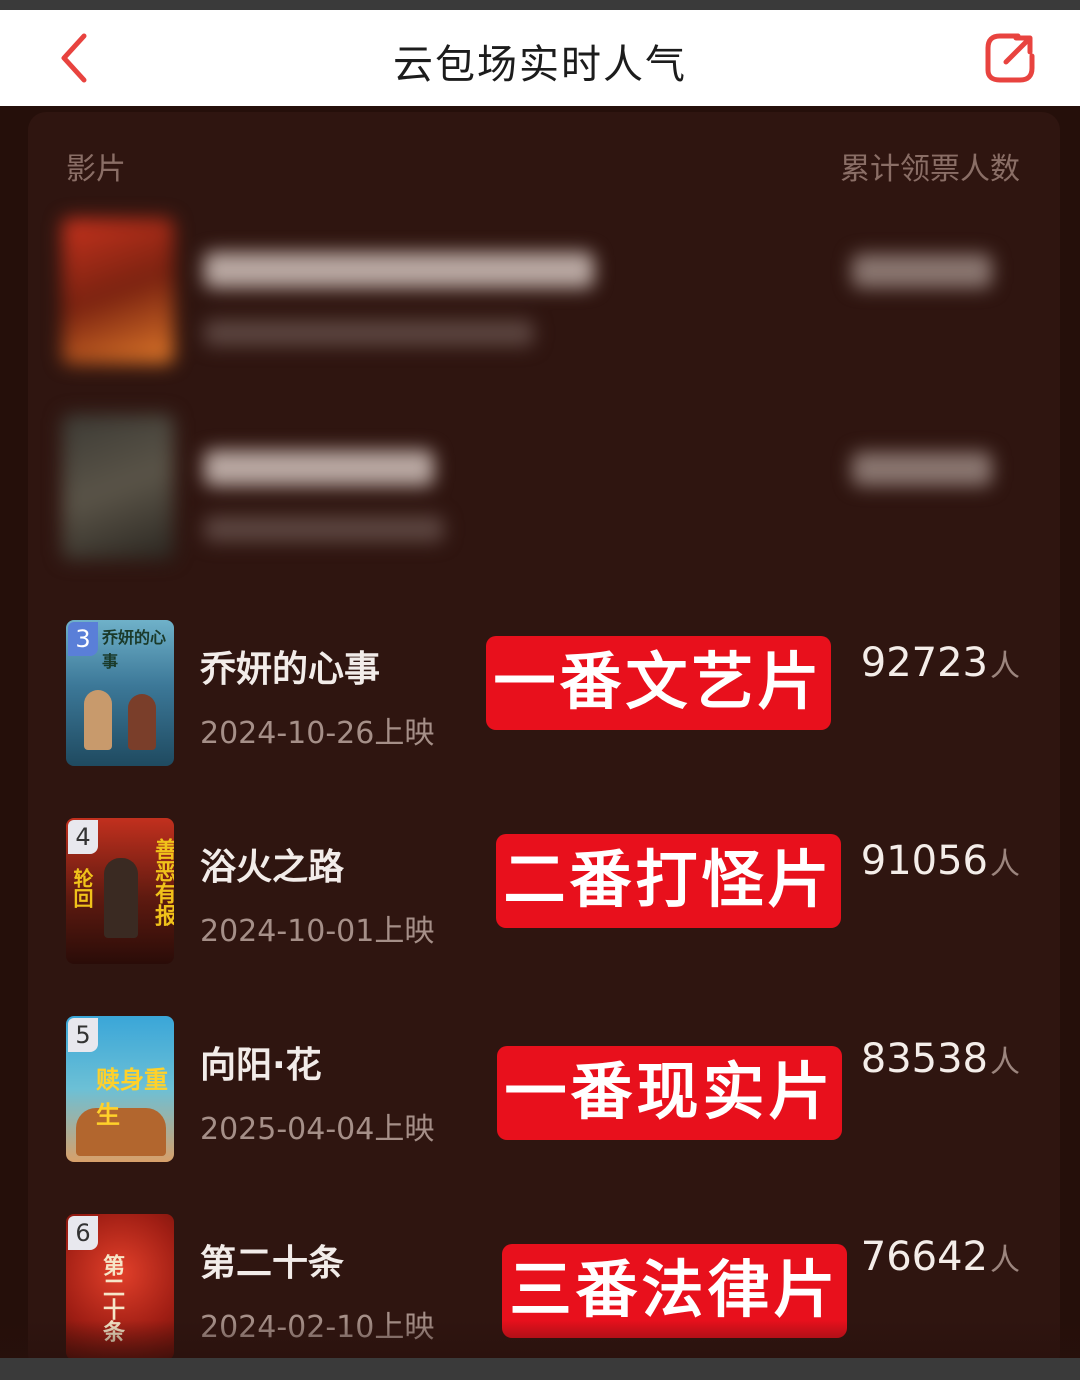 This screenshot has width=1080, height=1380. What do you see at coordinates (290, 669) in the screenshot?
I see `movie-title: 乔妍的心事` at bounding box center [290, 669].